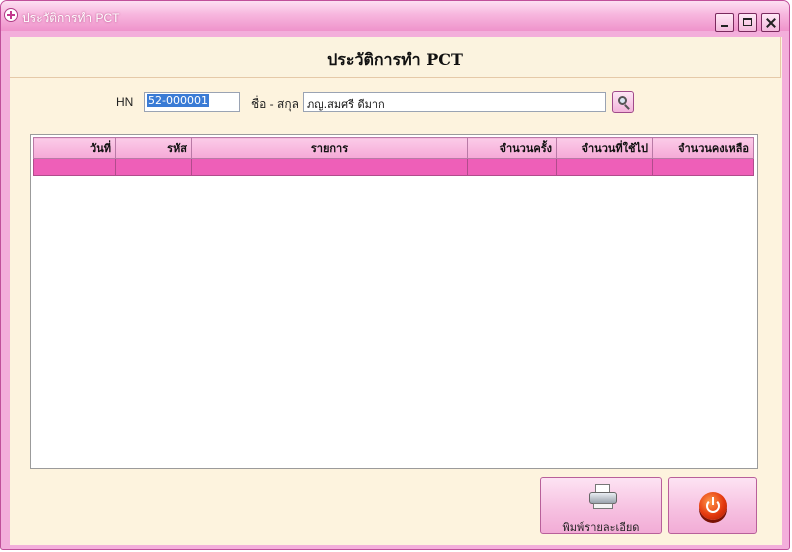  I want to click on power-icon, so click(713, 506).